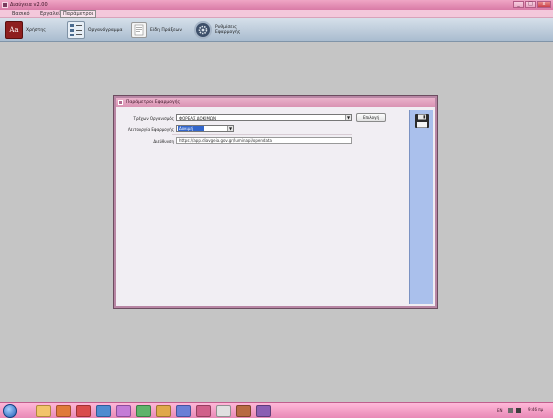 This screenshot has height=418, width=553. I want to click on network-icon, so click(510, 410).